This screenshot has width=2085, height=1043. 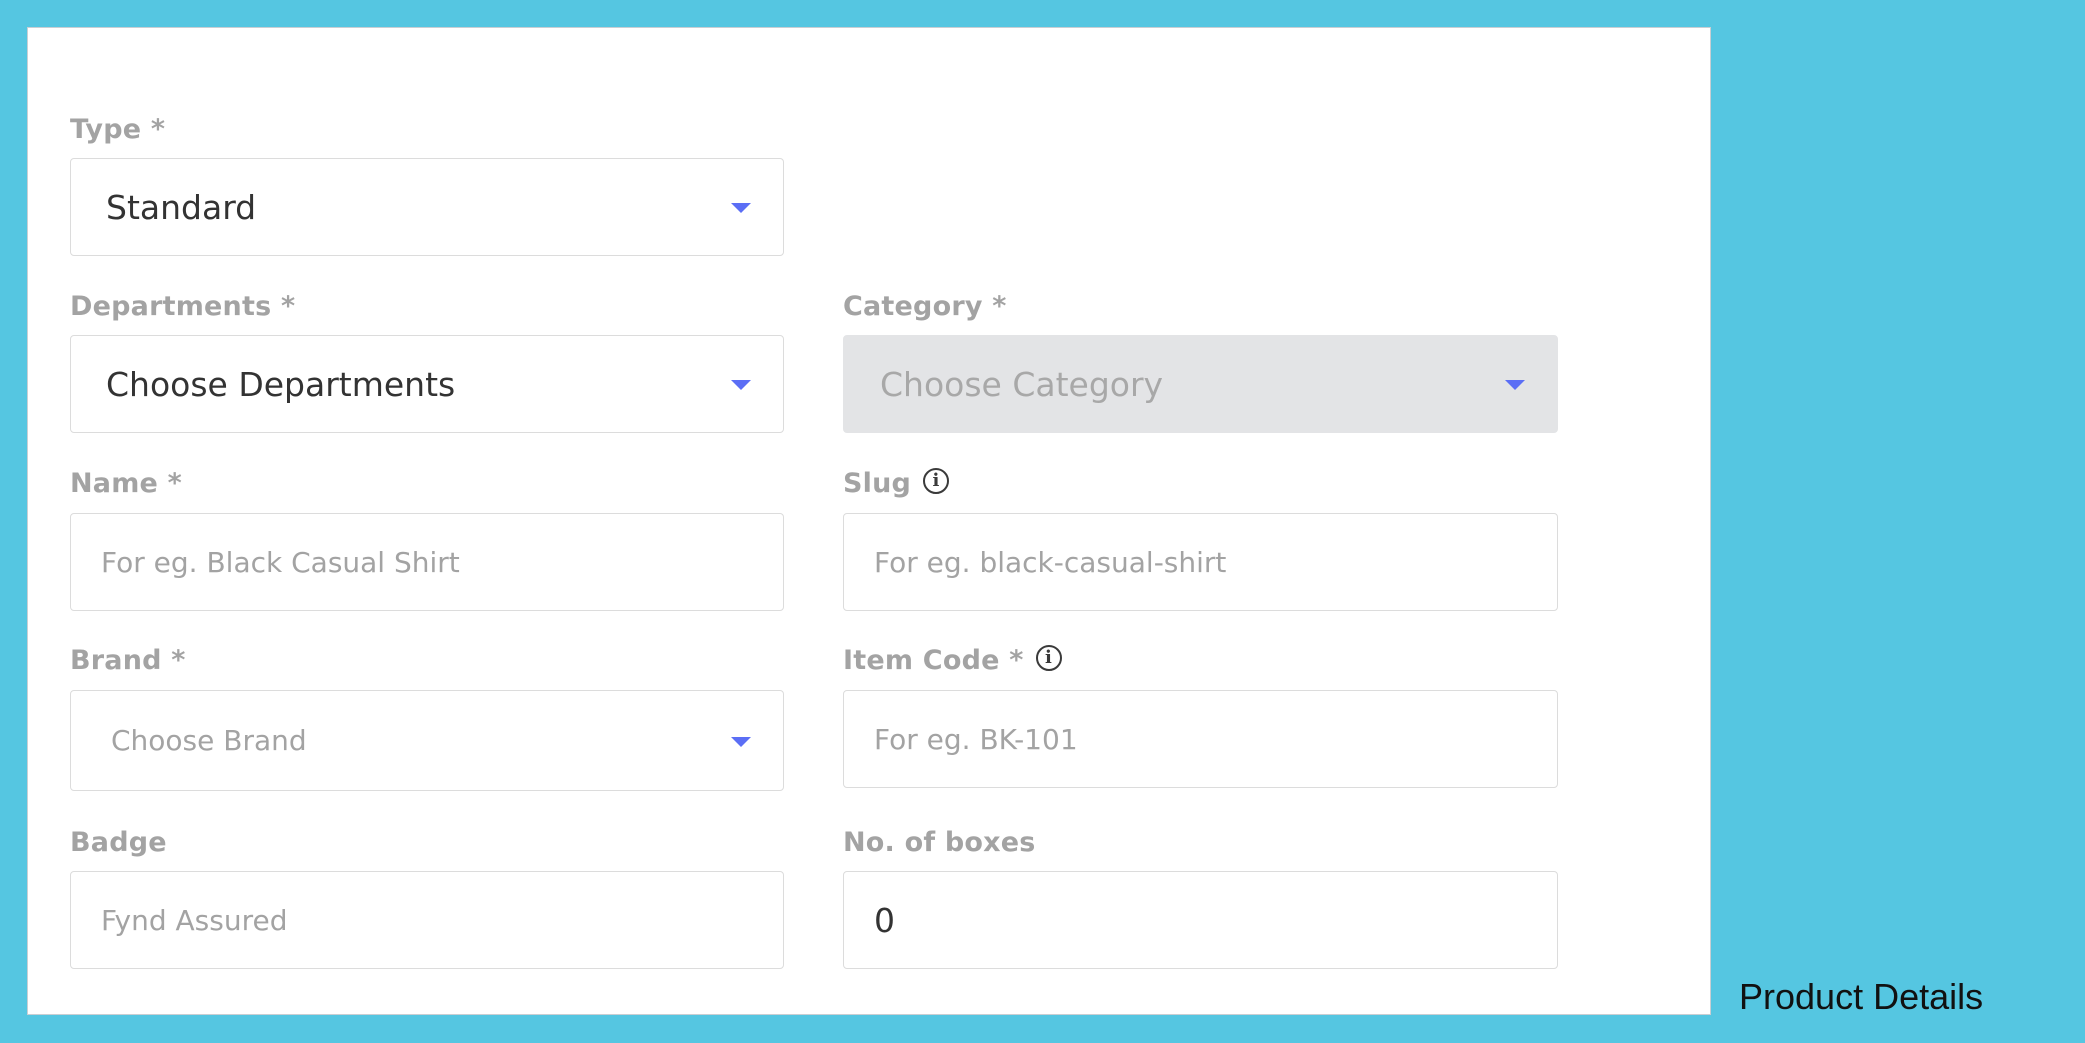 I want to click on slug-label: Slug i, so click(x=896, y=483).